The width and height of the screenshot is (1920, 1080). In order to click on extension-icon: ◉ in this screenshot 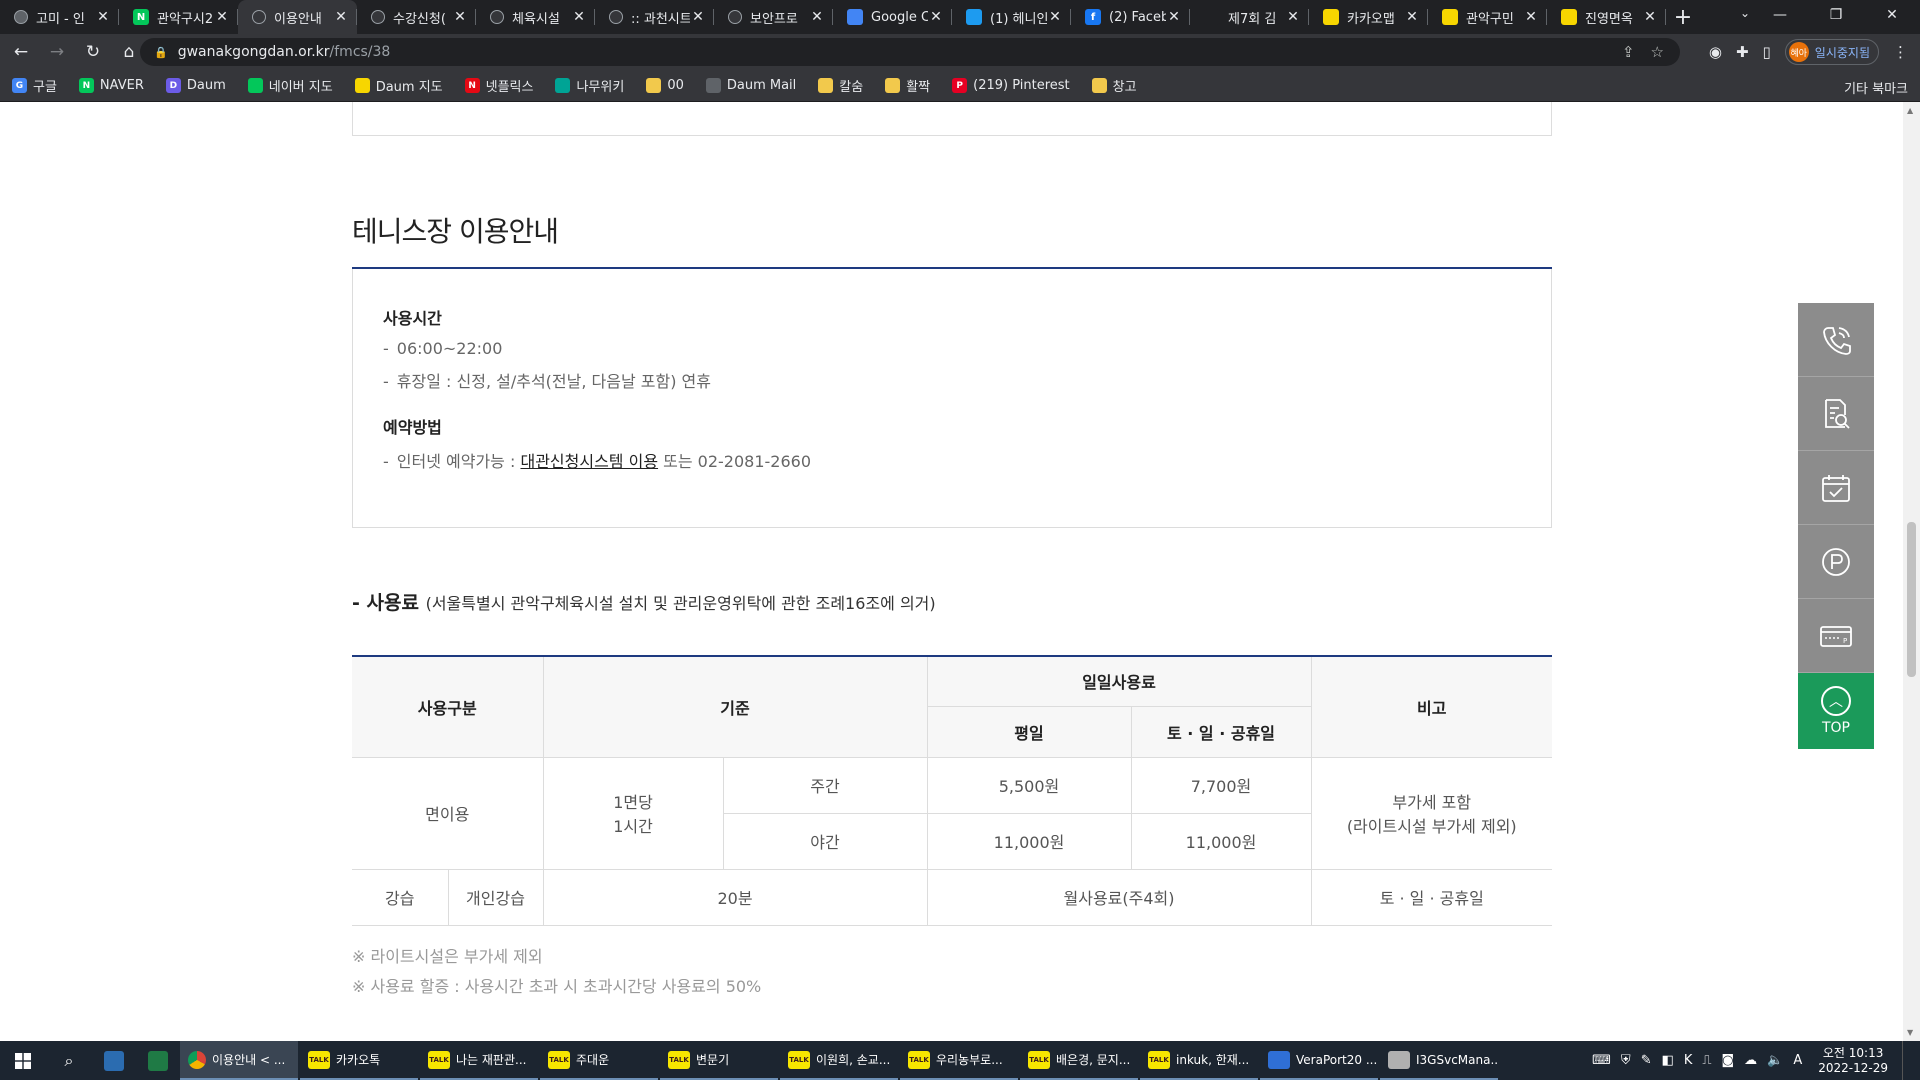, I will do `click(1715, 52)`.